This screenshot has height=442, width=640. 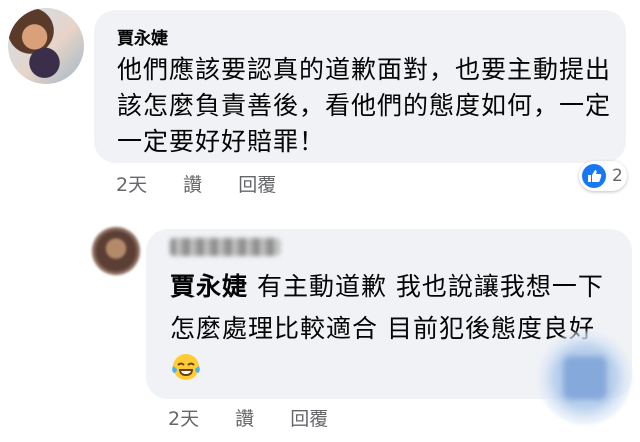 I want to click on reply-like-link: 讚, so click(x=244, y=419).